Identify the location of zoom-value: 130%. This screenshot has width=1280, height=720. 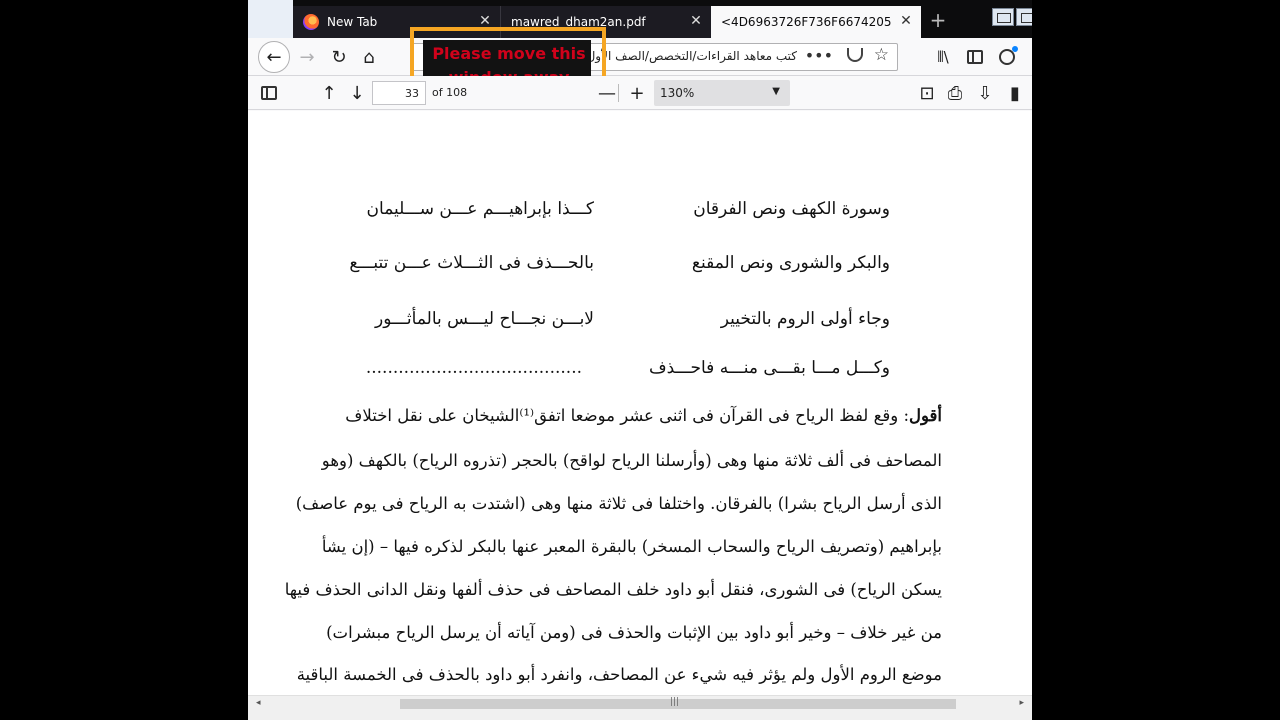
(677, 93).